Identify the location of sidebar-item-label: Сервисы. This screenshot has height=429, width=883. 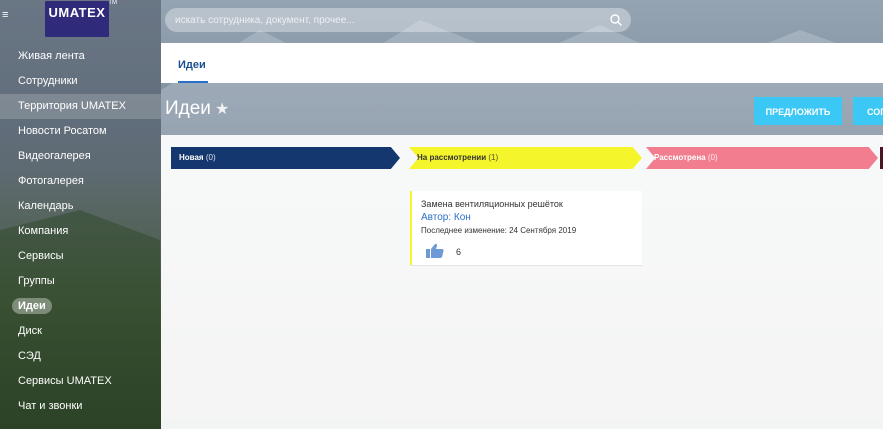
(41, 256).